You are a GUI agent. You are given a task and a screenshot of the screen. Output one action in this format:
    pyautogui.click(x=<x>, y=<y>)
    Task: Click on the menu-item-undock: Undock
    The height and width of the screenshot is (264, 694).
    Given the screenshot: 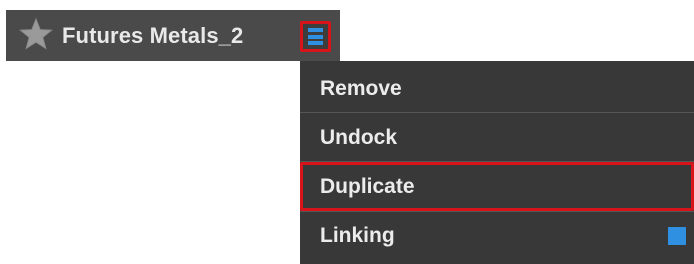 What is the action you would take?
    pyautogui.click(x=497, y=137)
    